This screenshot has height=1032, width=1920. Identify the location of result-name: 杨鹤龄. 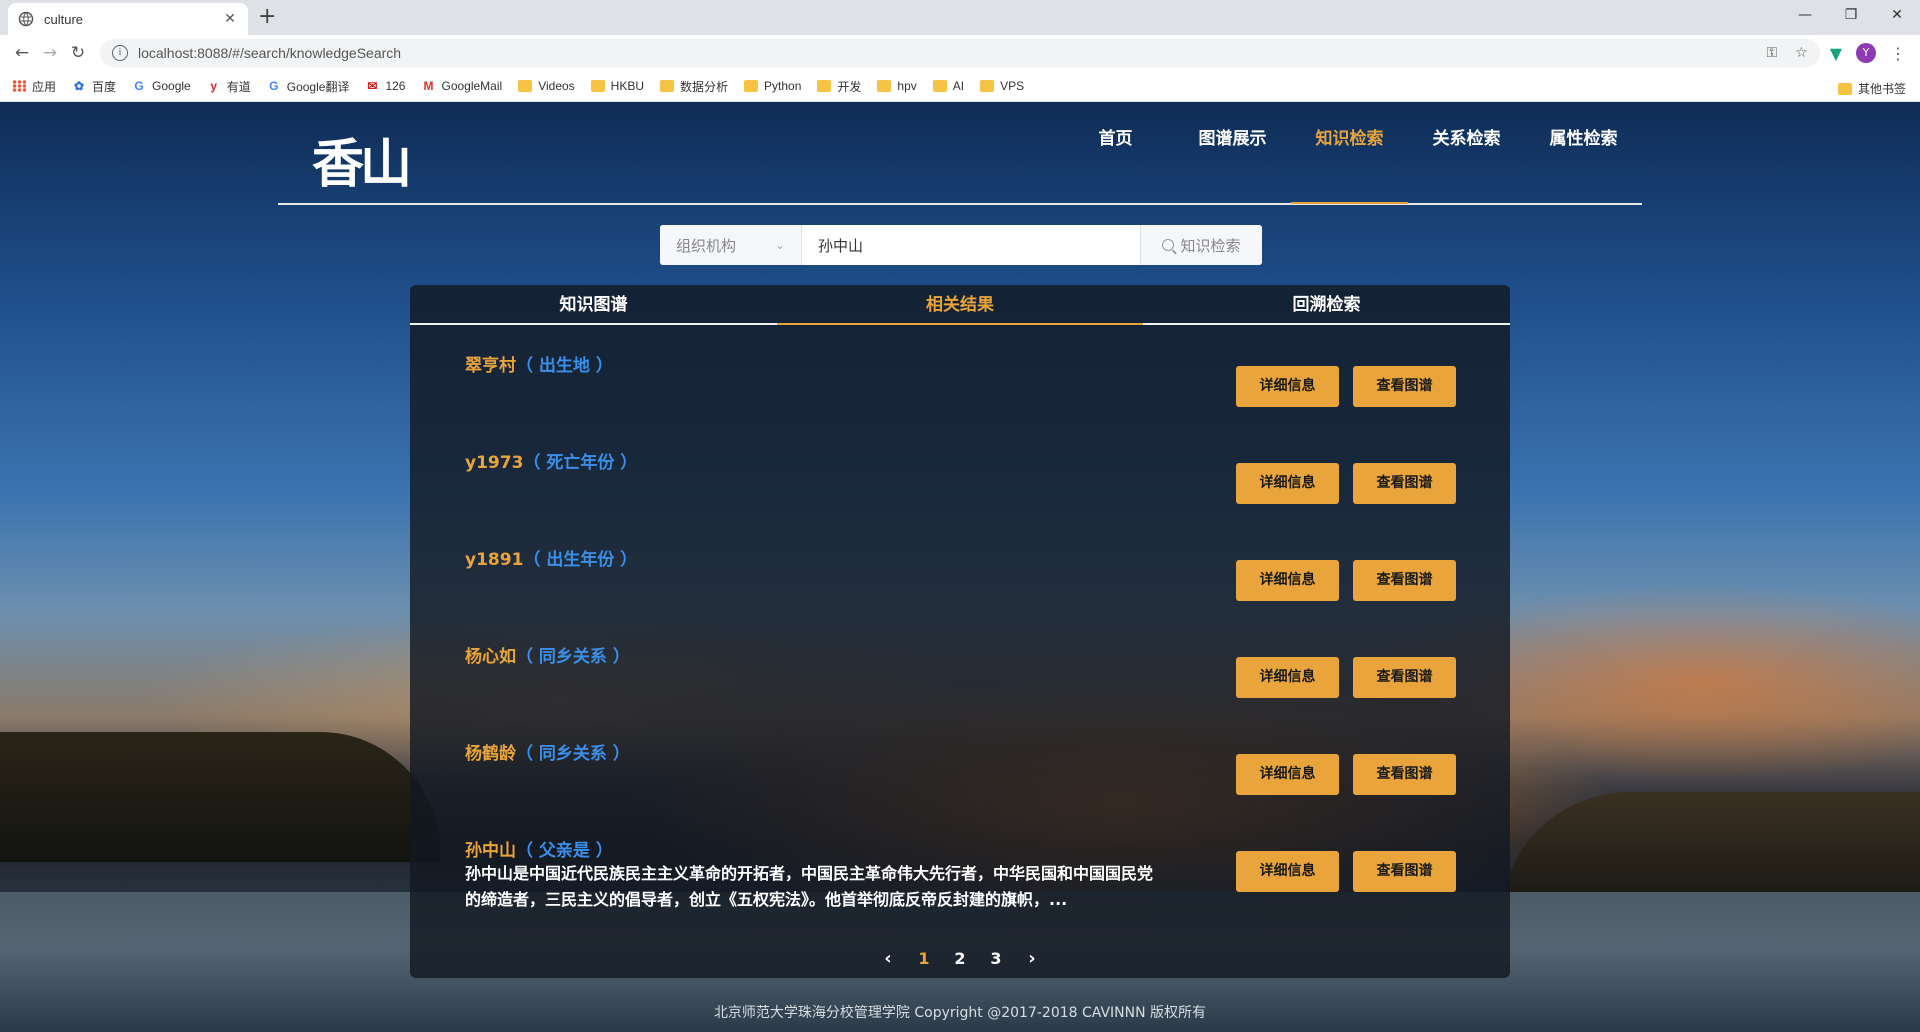
(490, 754).